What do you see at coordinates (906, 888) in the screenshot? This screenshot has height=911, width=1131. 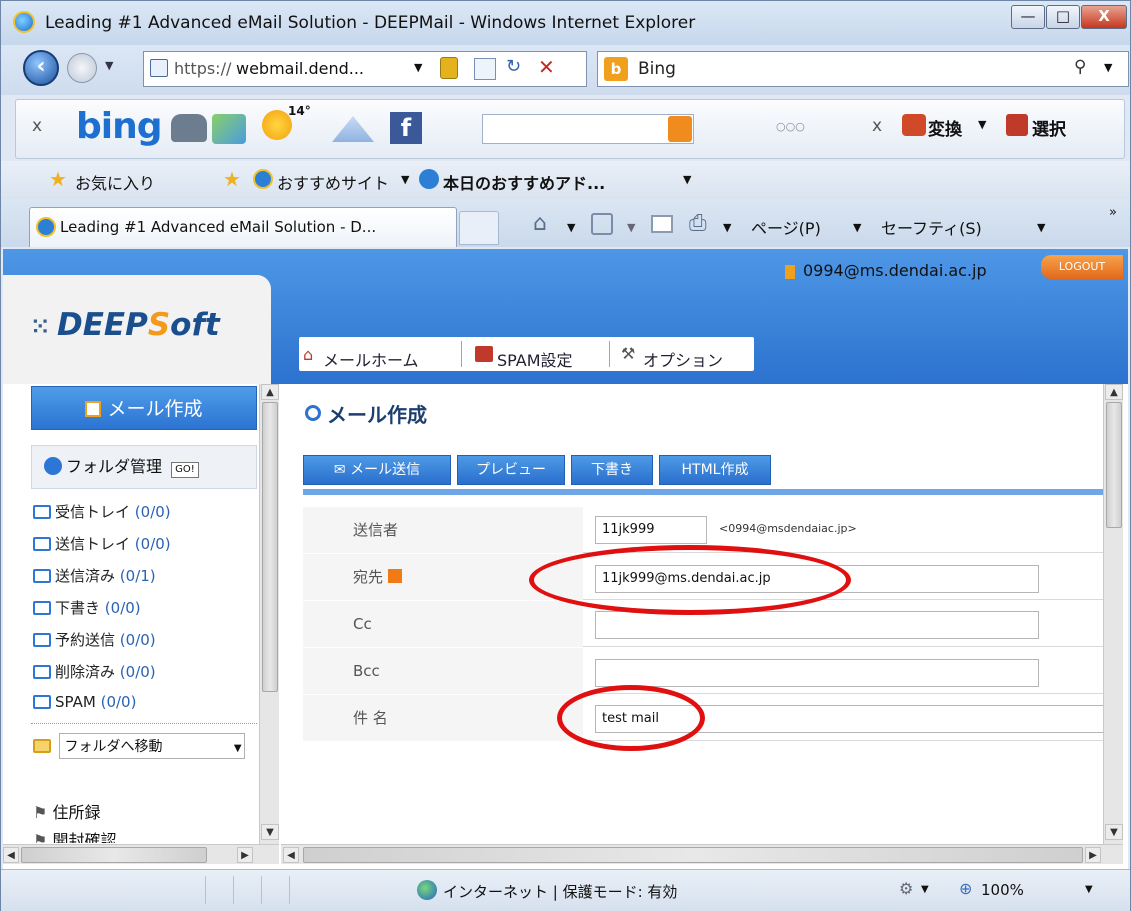 I see `protected-mode-icon: ⚙` at bounding box center [906, 888].